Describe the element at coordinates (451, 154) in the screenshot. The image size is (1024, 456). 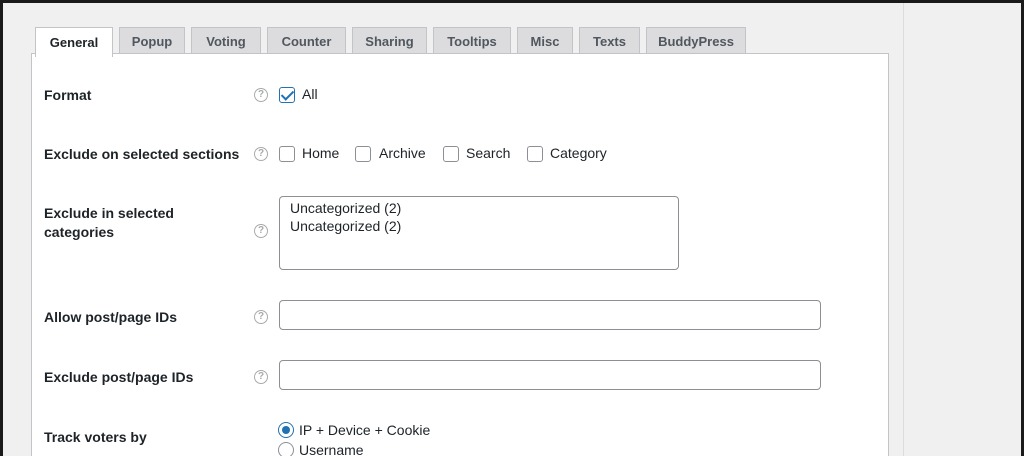
I see `section-search-checkbox` at that location.